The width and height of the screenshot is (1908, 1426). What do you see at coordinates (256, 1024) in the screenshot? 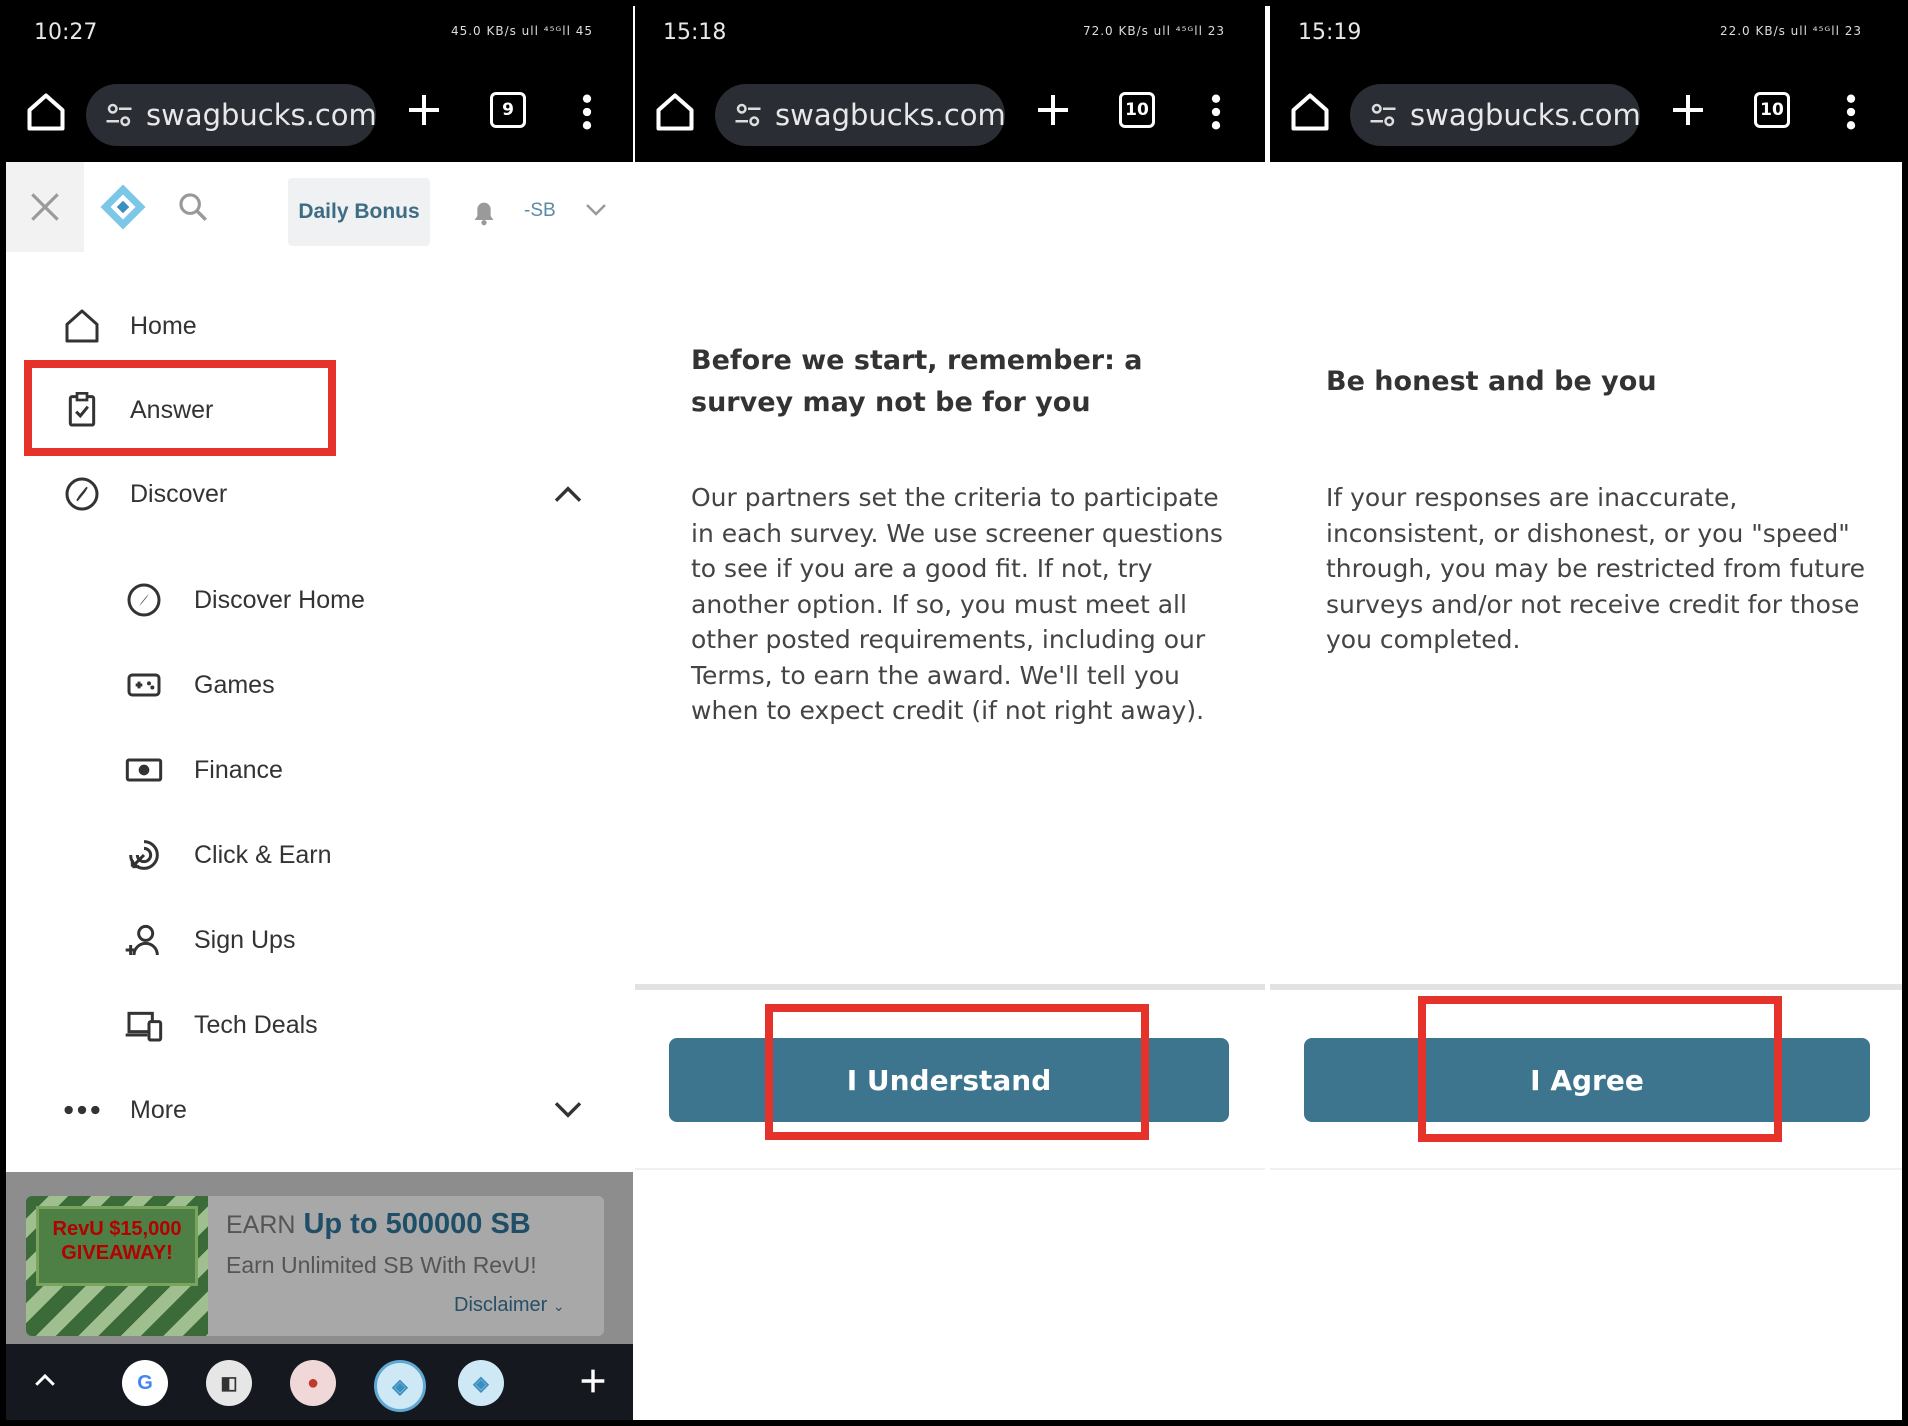
I see `sidebar-item-label: Tech Deals` at bounding box center [256, 1024].